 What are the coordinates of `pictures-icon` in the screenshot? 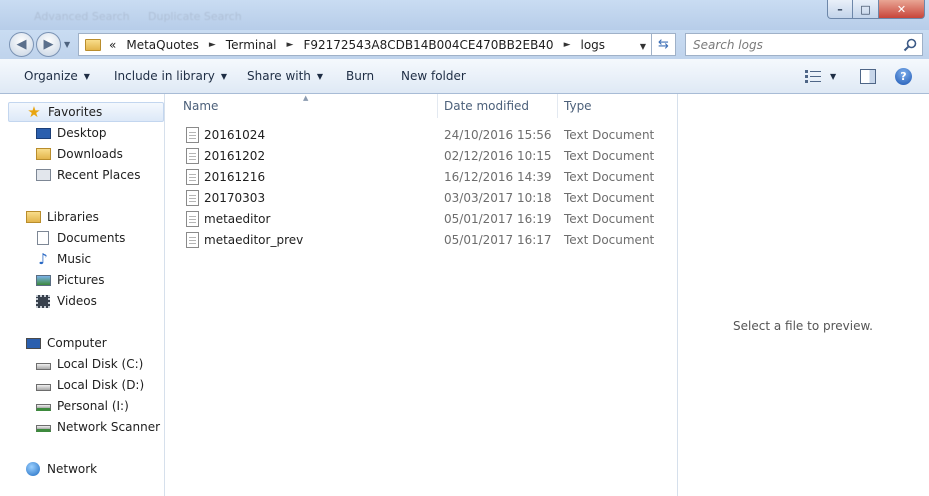 It's located at (43, 280).